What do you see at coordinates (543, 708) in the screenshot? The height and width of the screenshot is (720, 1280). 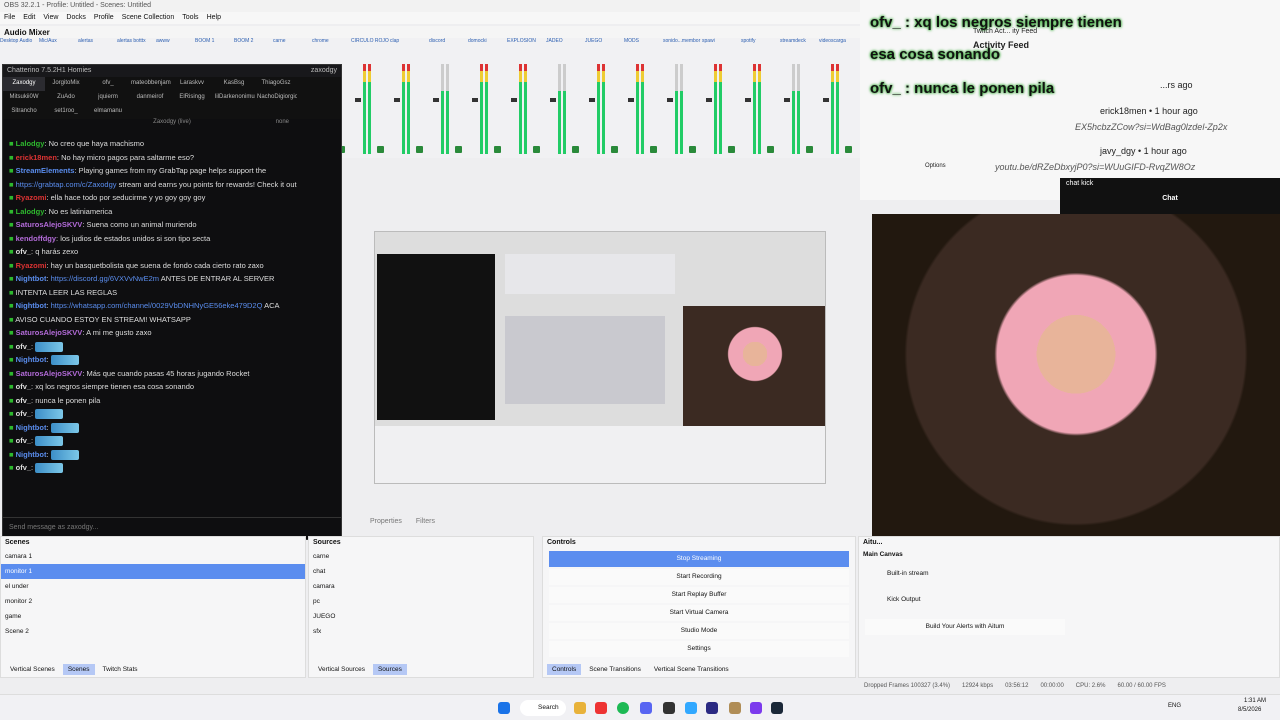 I see `taskbar-search: Search` at bounding box center [543, 708].